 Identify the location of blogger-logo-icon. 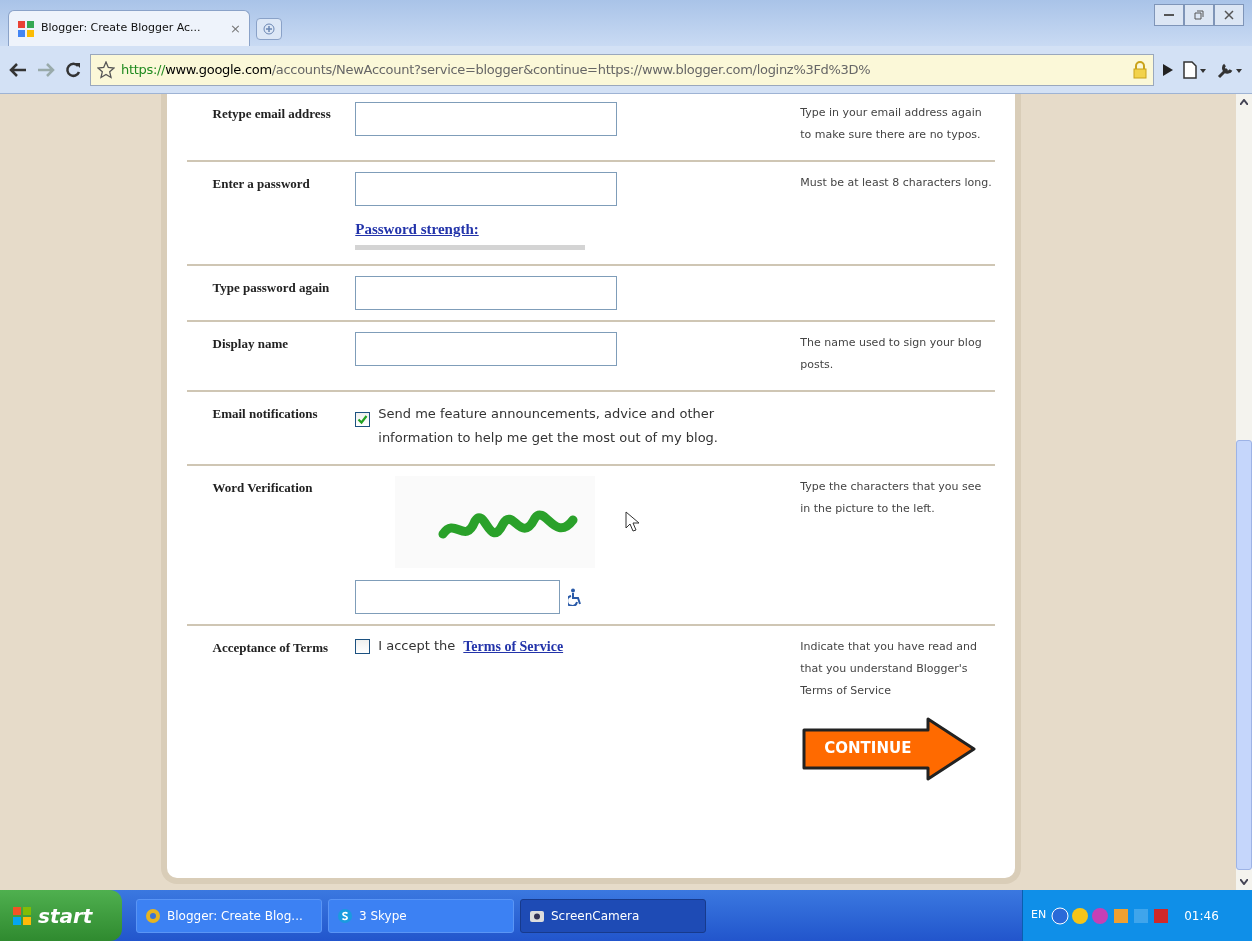
(26, 28).